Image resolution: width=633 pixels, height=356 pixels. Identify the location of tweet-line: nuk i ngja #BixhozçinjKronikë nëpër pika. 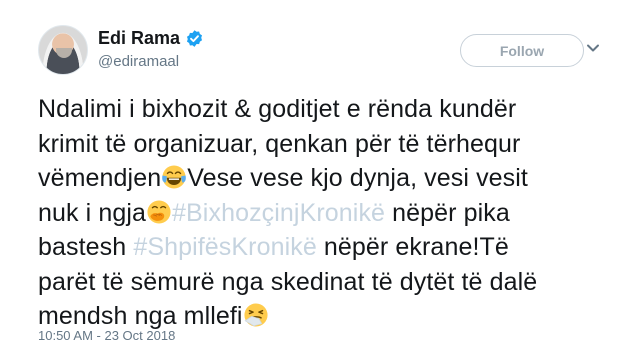
(318, 213).